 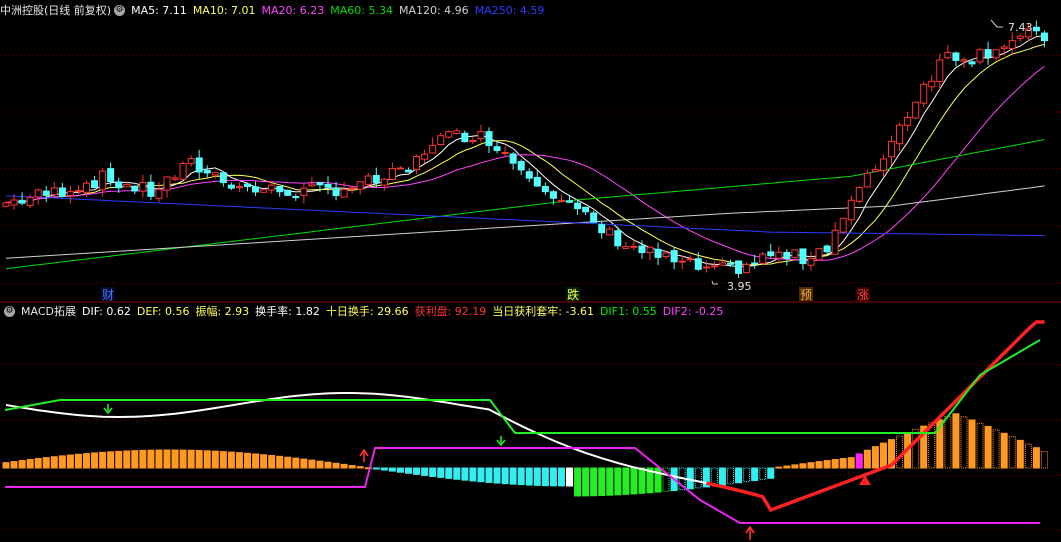 I want to click on macd-legend-item-4: 十日换手: 29.66, so click(x=367, y=311).